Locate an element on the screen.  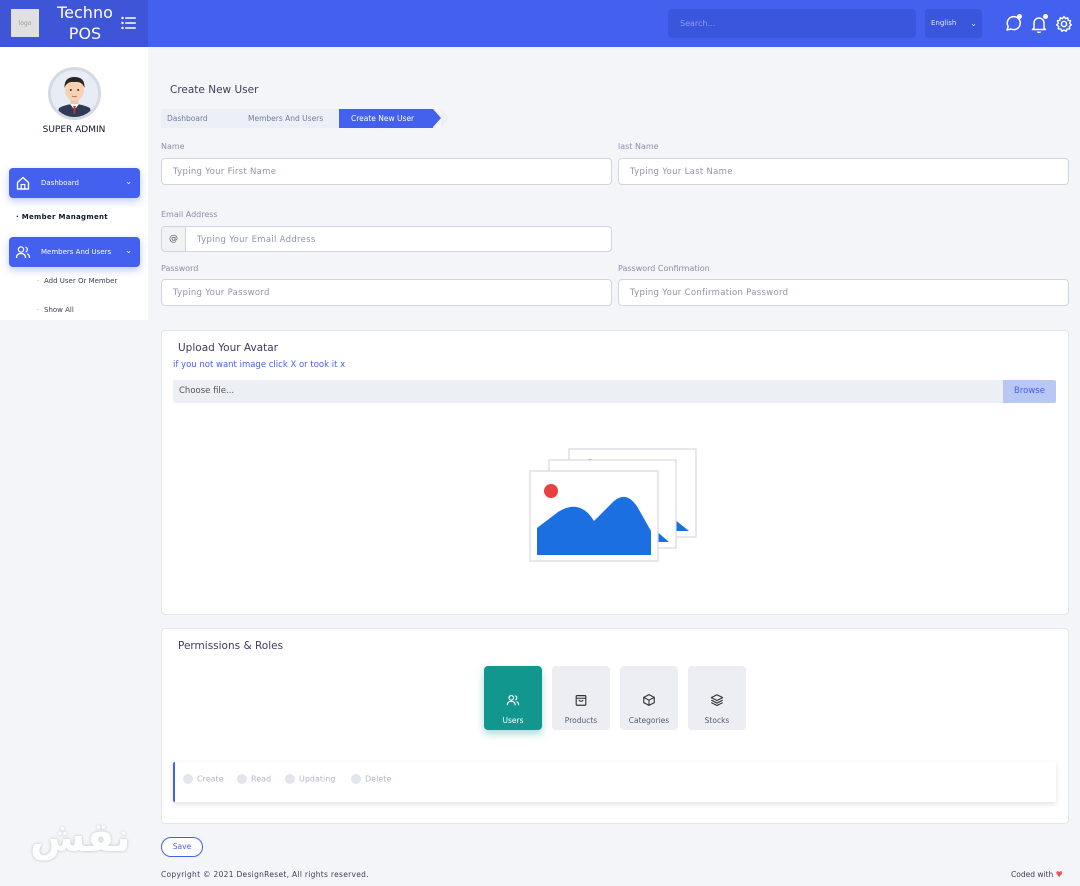
box-icon is located at coordinates (649, 700).